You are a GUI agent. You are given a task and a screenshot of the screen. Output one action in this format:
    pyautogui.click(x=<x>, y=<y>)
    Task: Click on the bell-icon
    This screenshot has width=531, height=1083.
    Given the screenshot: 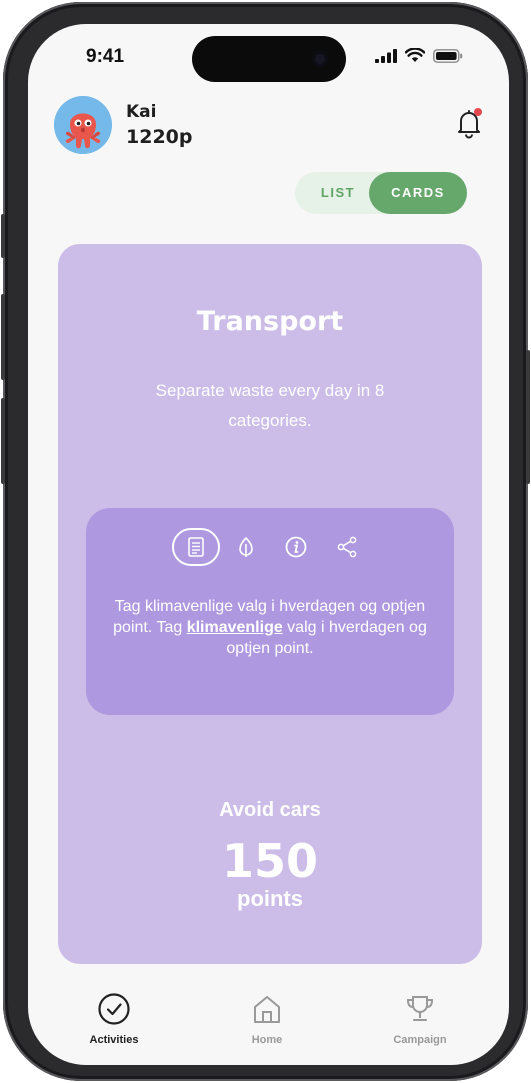 What is the action you would take?
    pyautogui.click(x=470, y=123)
    